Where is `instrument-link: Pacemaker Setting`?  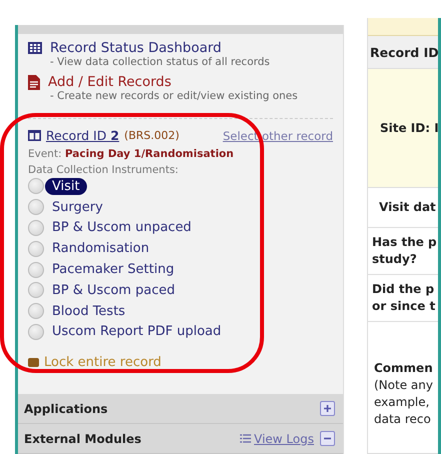
instrument-link: Pacemaker Setting is located at coordinates (113, 269).